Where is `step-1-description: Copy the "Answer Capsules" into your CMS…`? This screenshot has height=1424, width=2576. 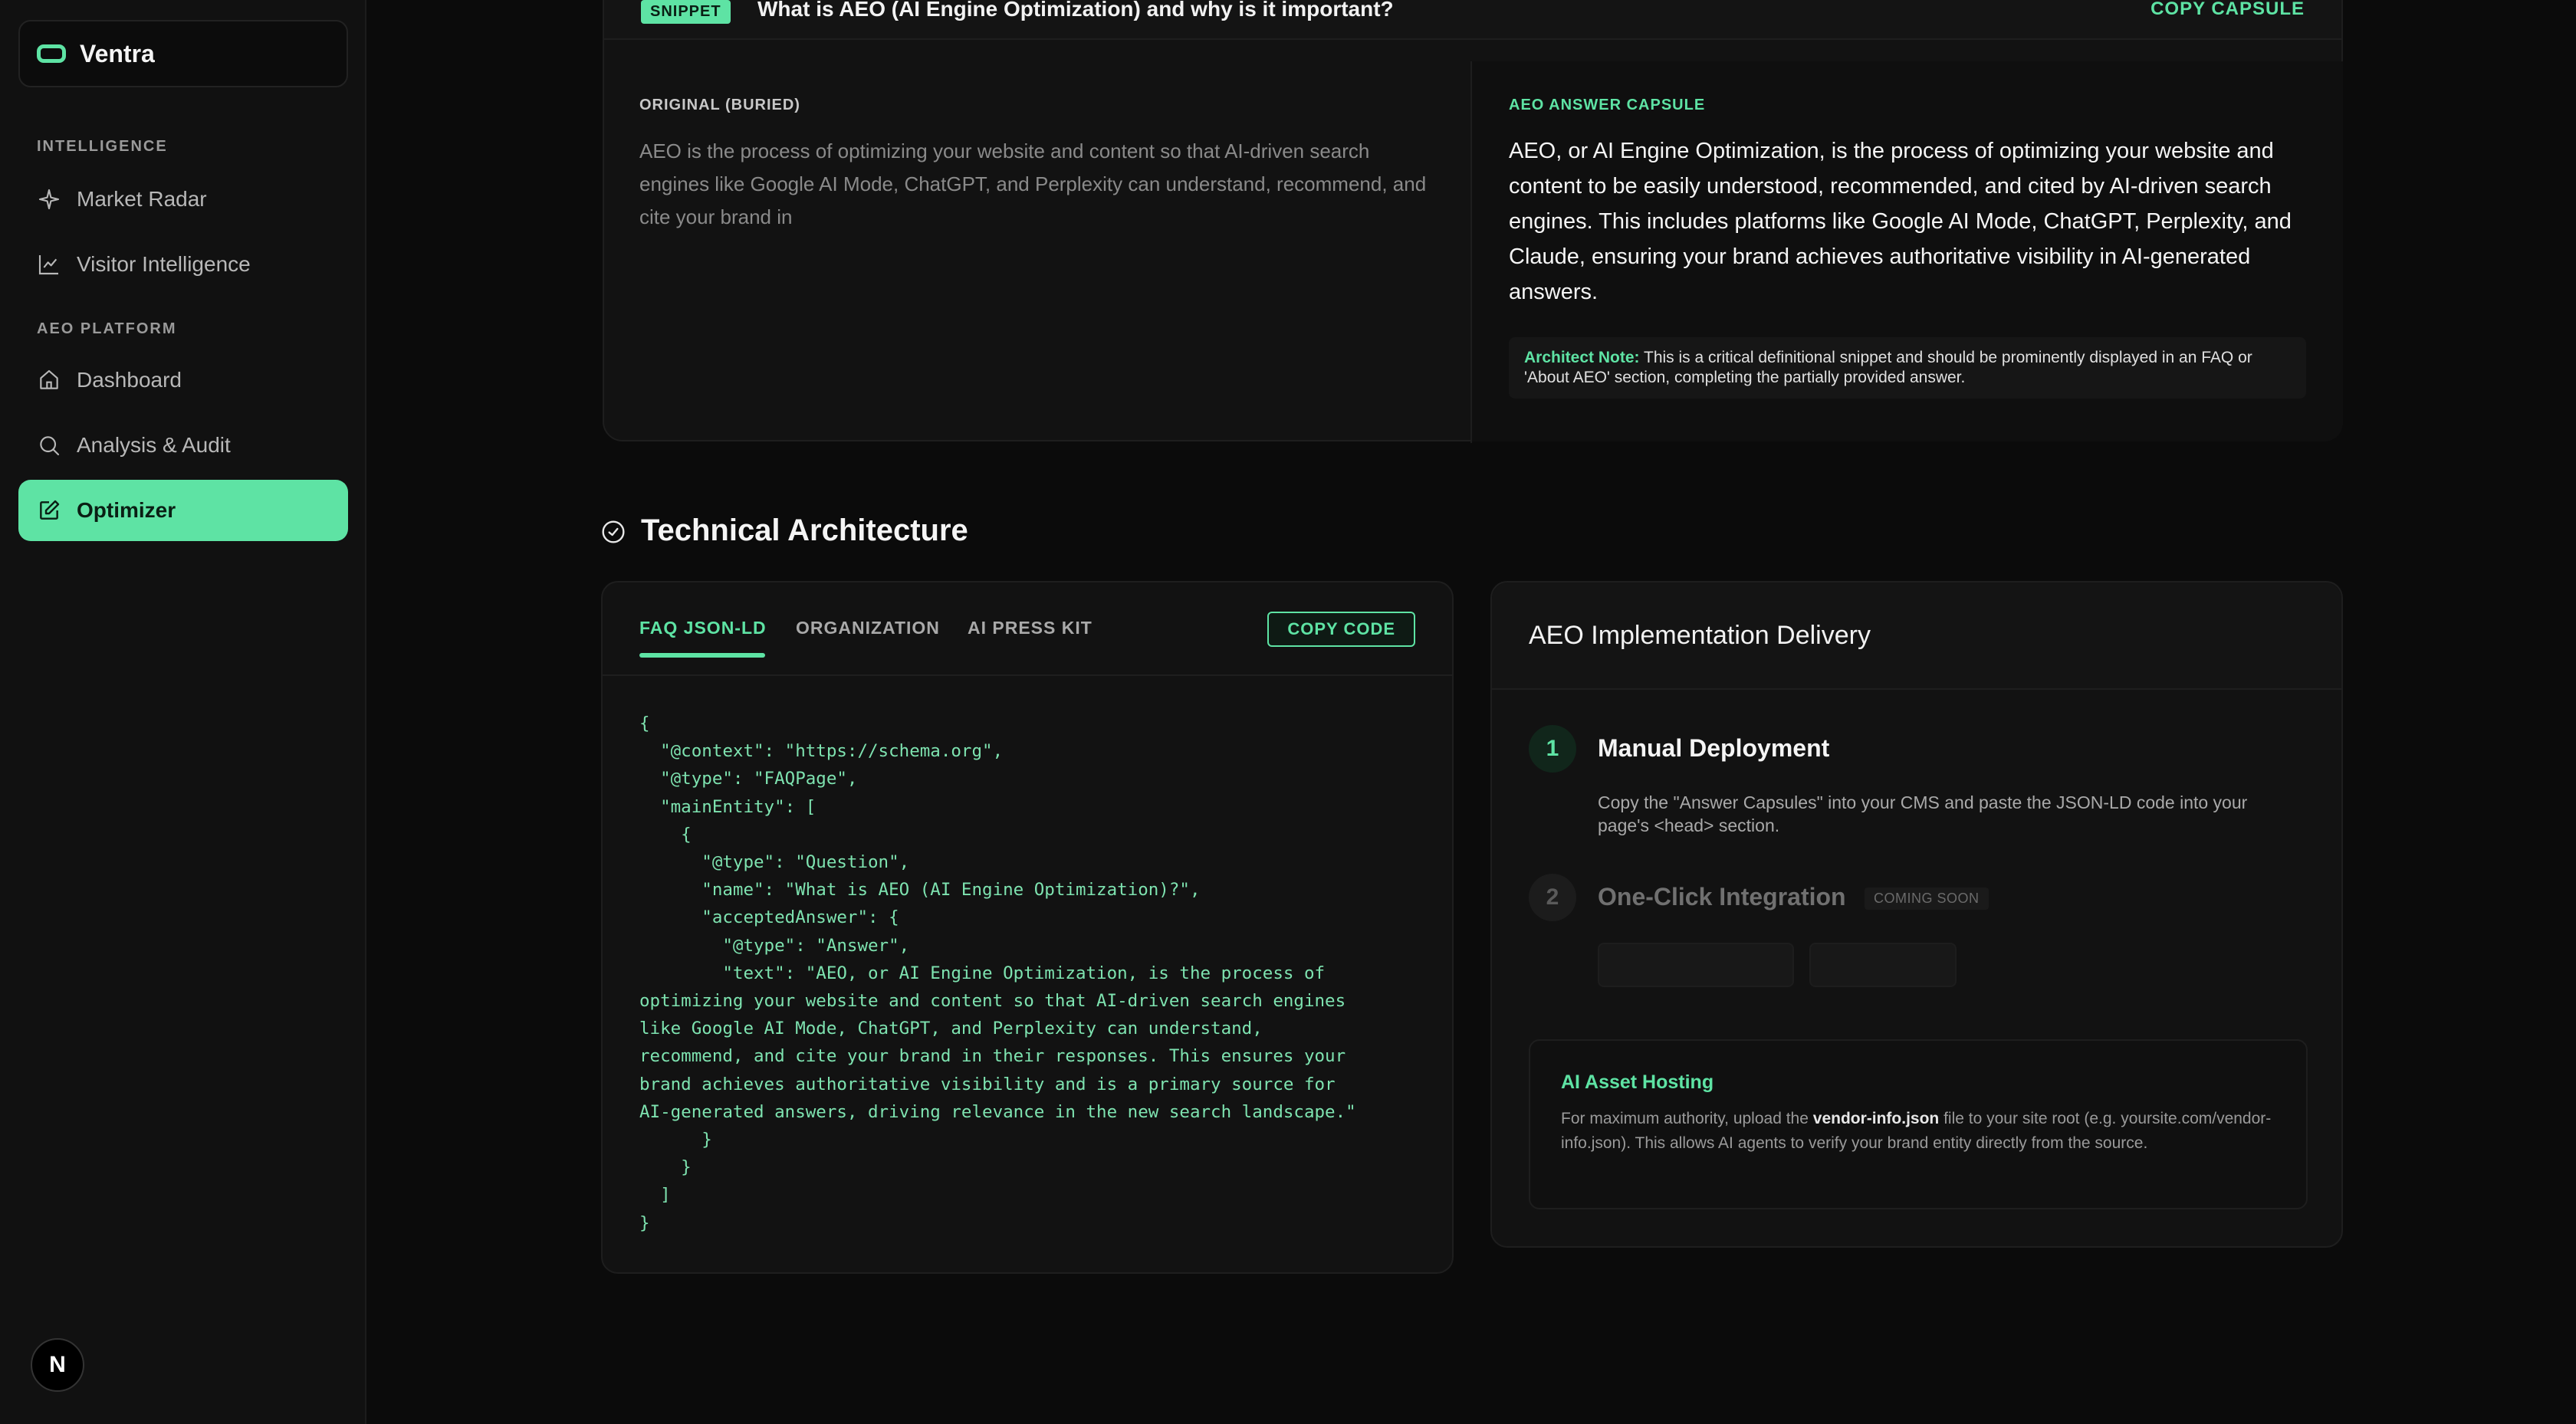
step-1-description: Copy the "Answer Capsules" into your CMS… is located at coordinates (1923, 814).